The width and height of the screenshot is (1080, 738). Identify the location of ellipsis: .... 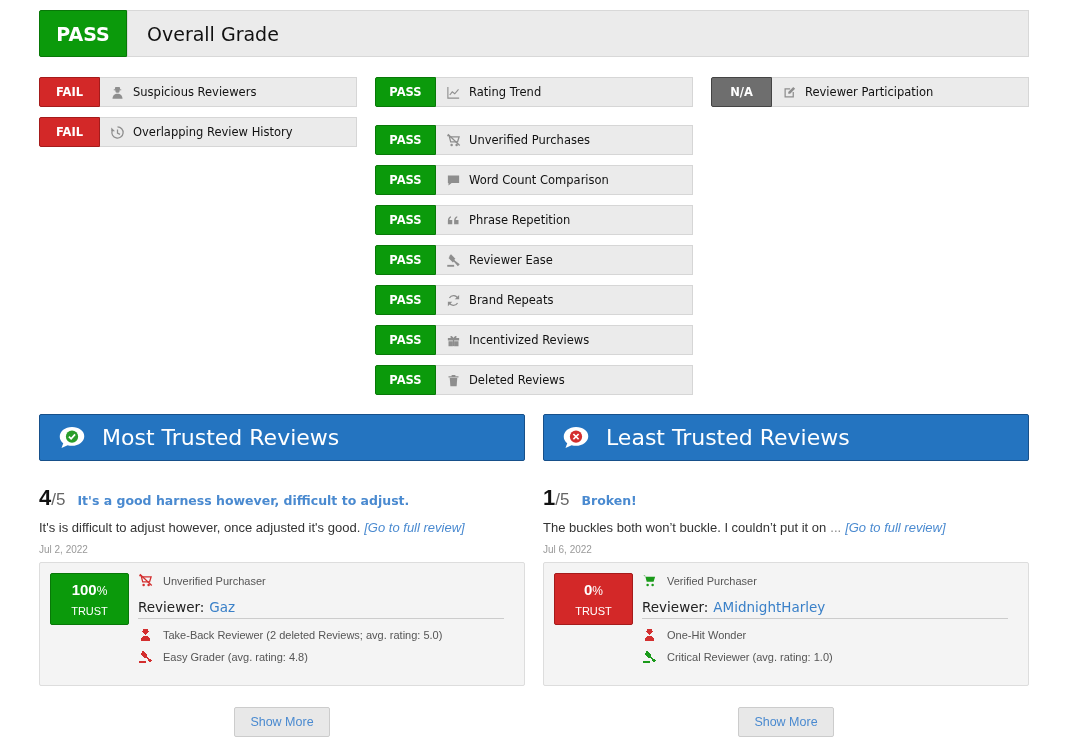
(836, 527).